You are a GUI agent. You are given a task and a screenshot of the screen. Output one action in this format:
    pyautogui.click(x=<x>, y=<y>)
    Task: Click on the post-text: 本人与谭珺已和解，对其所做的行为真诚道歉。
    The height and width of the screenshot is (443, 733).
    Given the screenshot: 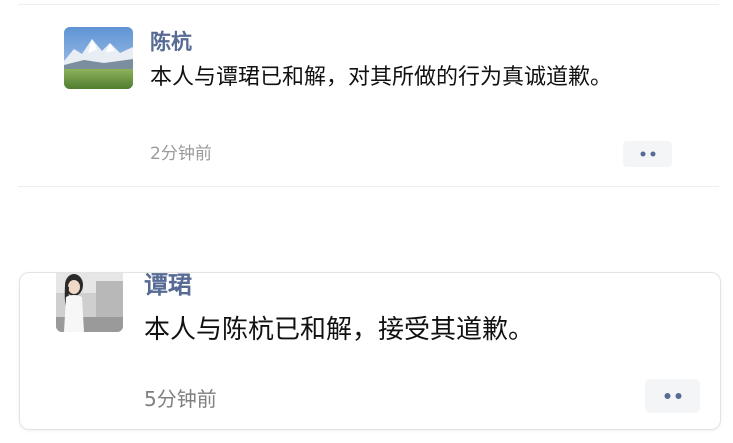 What is the action you would take?
    pyautogui.click(x=381, y=77)
    